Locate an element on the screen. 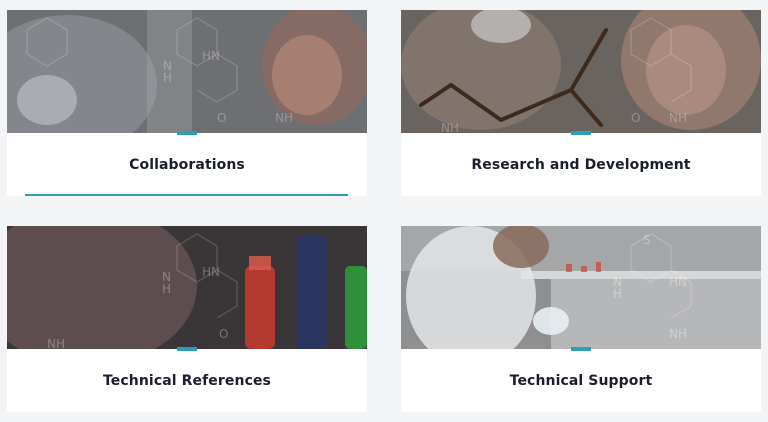 Image resolution: width=768 pixels, height=422 pixels. card-title-text: Collaborations is located at coordinates (187, 165).